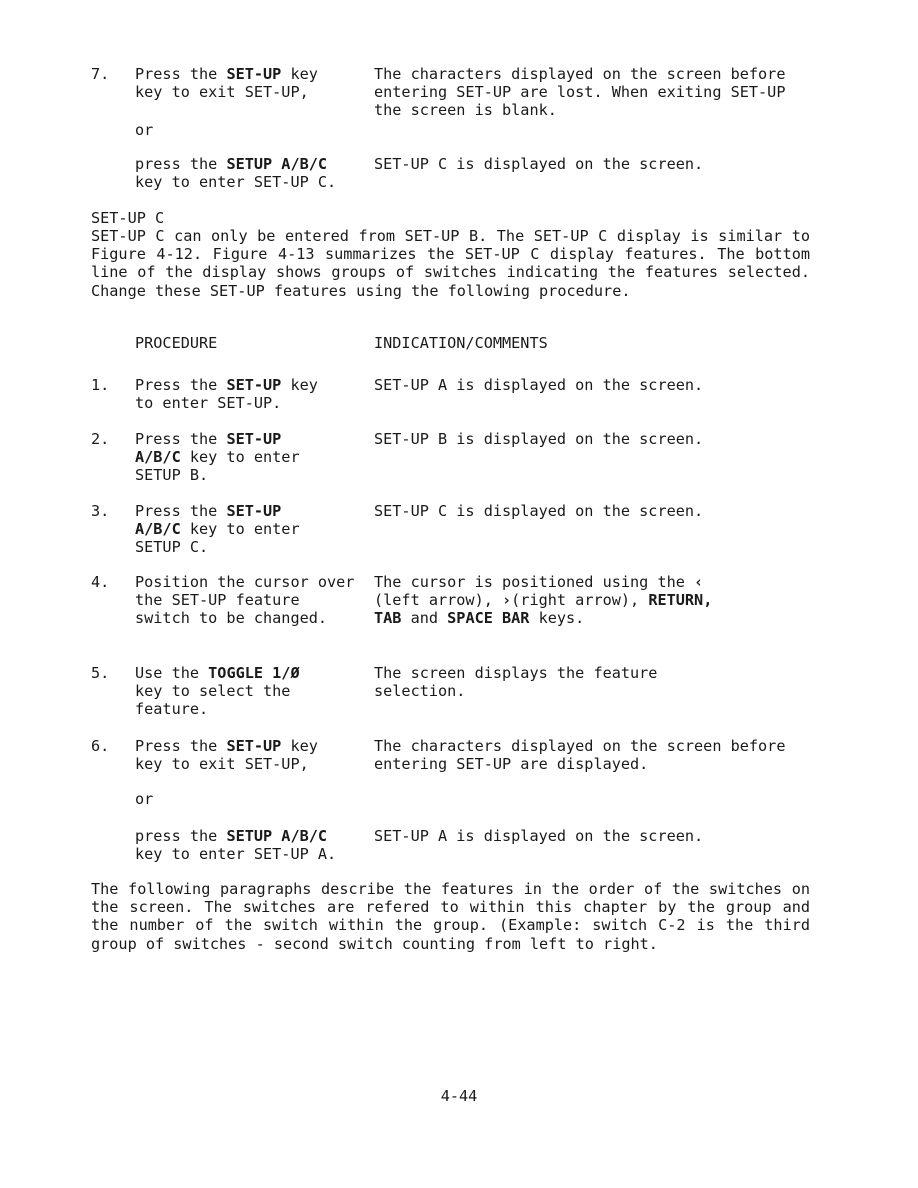  What do you see at coordinates (100, 746) in the screenshot?
I see `step-number: 6.` at bounding box center [100, 746].